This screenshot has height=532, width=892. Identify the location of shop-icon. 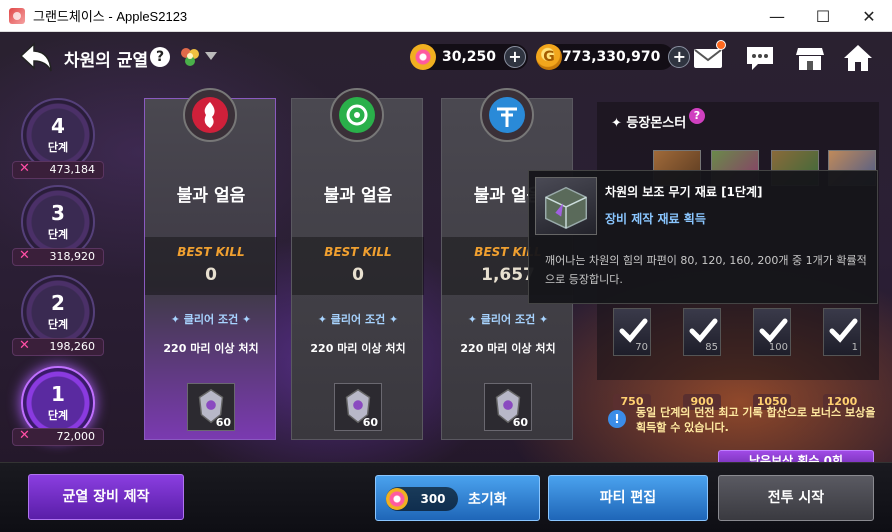
(810, 58).